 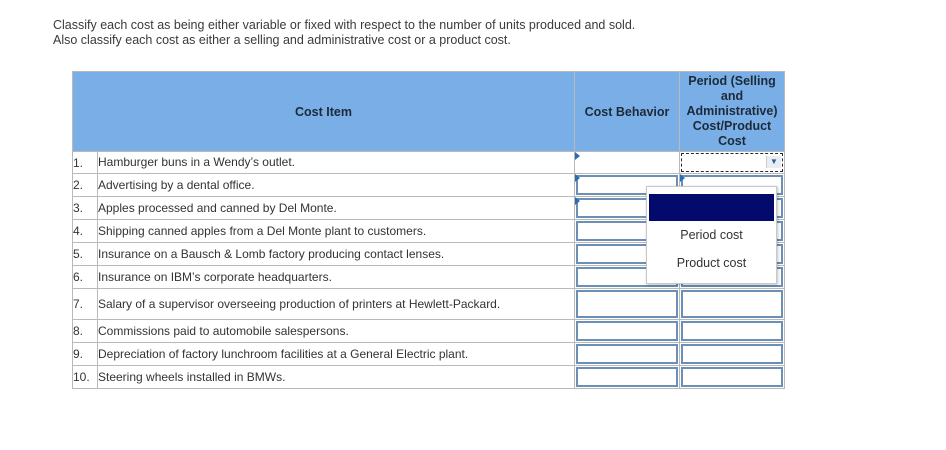 I want to click on row-number: 3., so click(x=85, y=208).